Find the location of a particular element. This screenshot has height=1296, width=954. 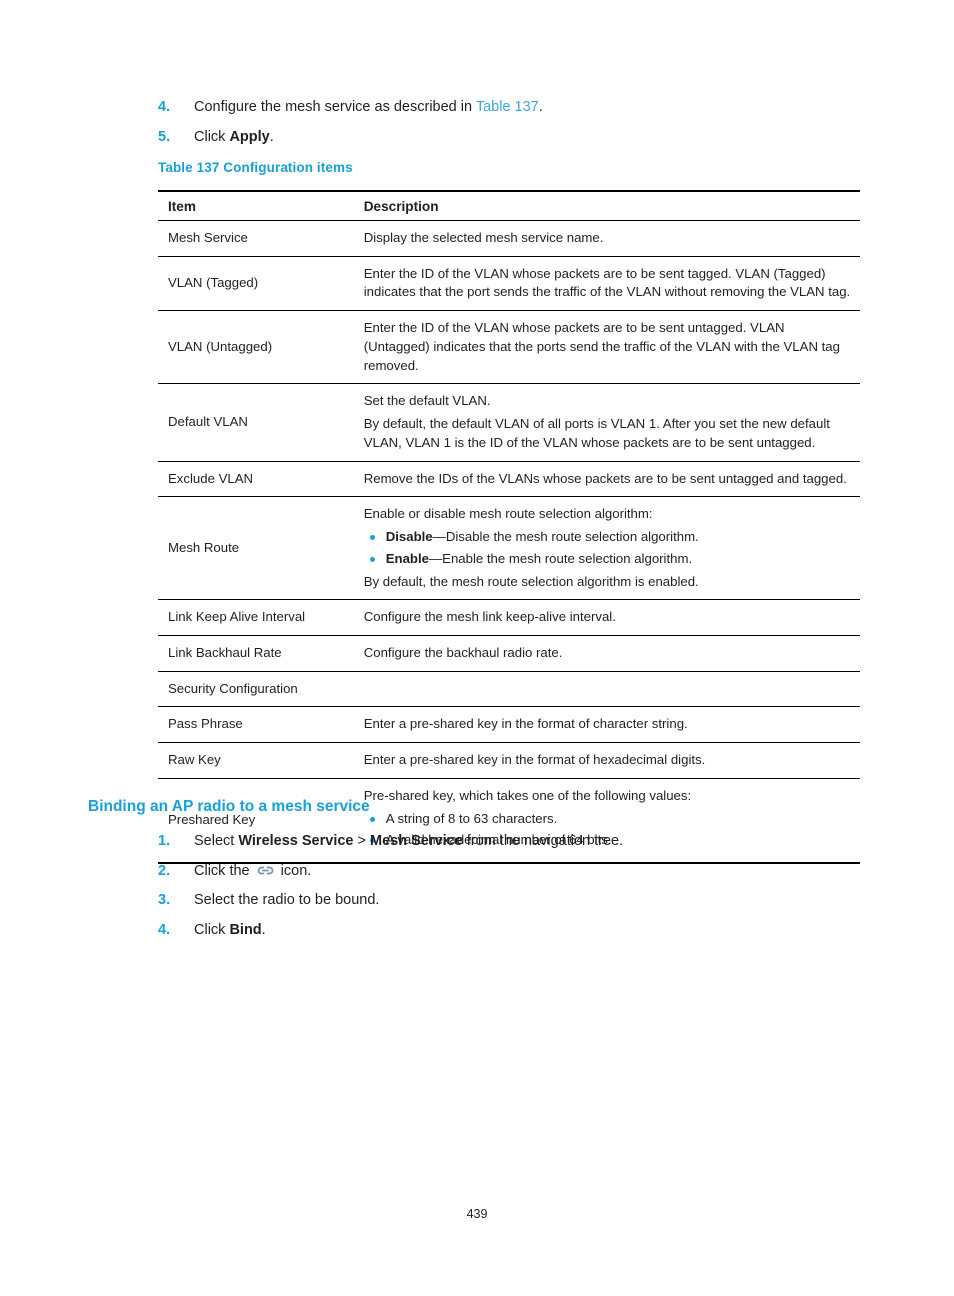

list-item: 2. Click the icon. is located at coordinates (518, 872).